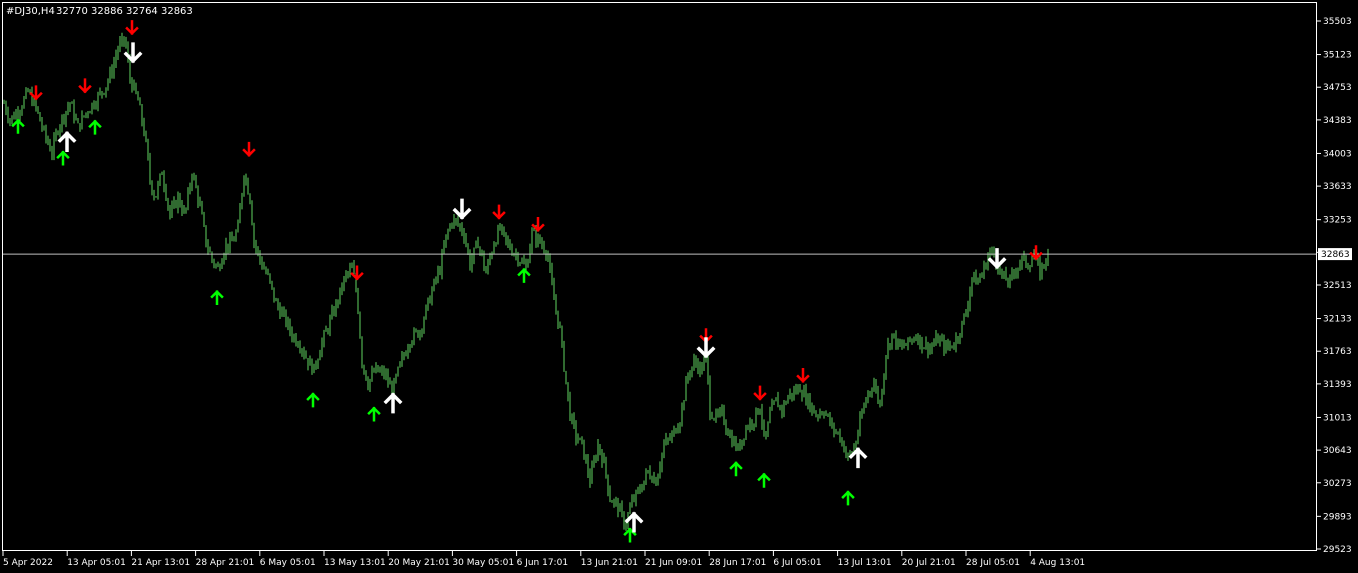 The image size is (1358, 573). What do you see at coordinates (28, 563) in the screenshot?
I see `x-tick-label: 5 Apr 2022` at bounding box center [28, 563].